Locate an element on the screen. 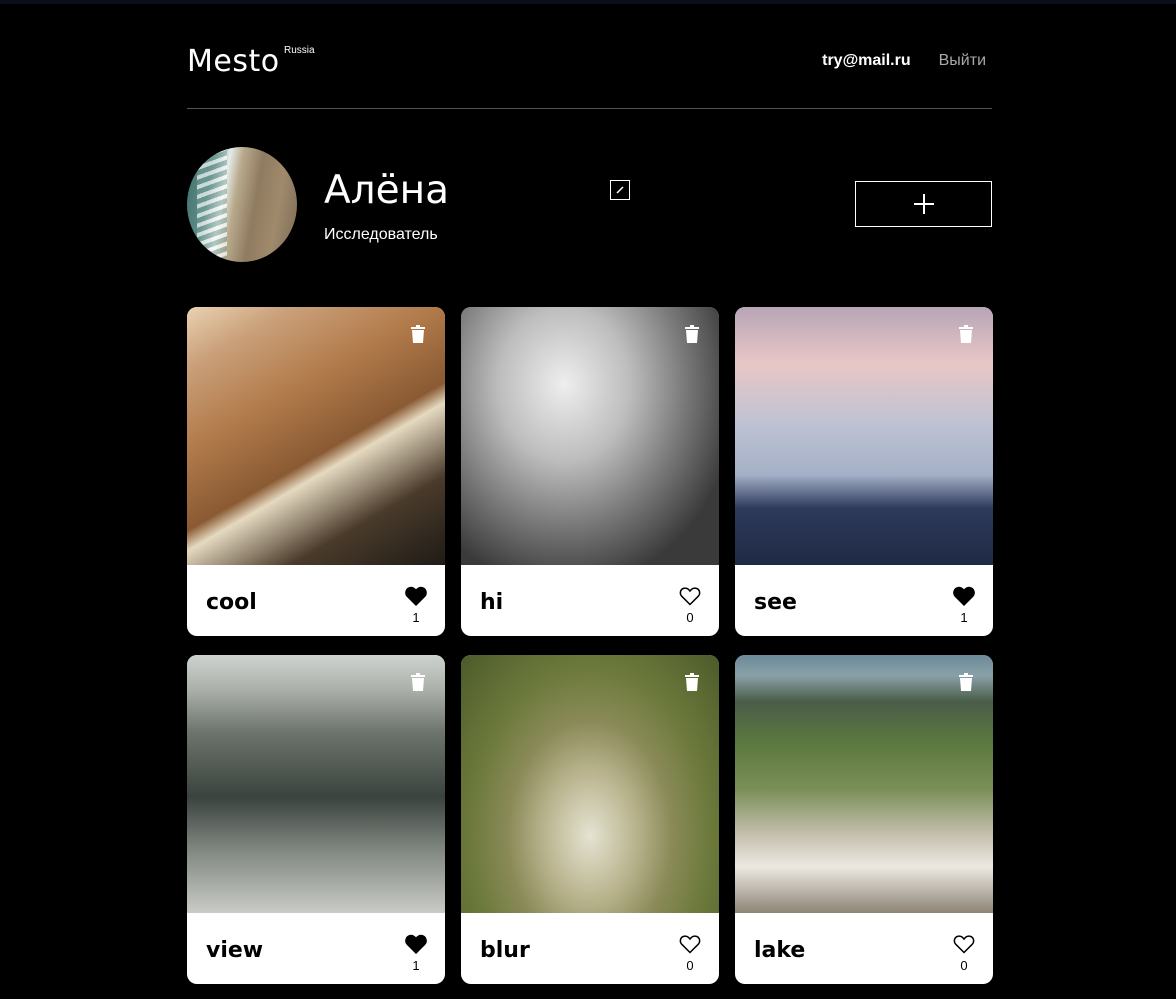 This screenshot has height=999, width=1176. pencil-icon is located at coordinates (620, 190).